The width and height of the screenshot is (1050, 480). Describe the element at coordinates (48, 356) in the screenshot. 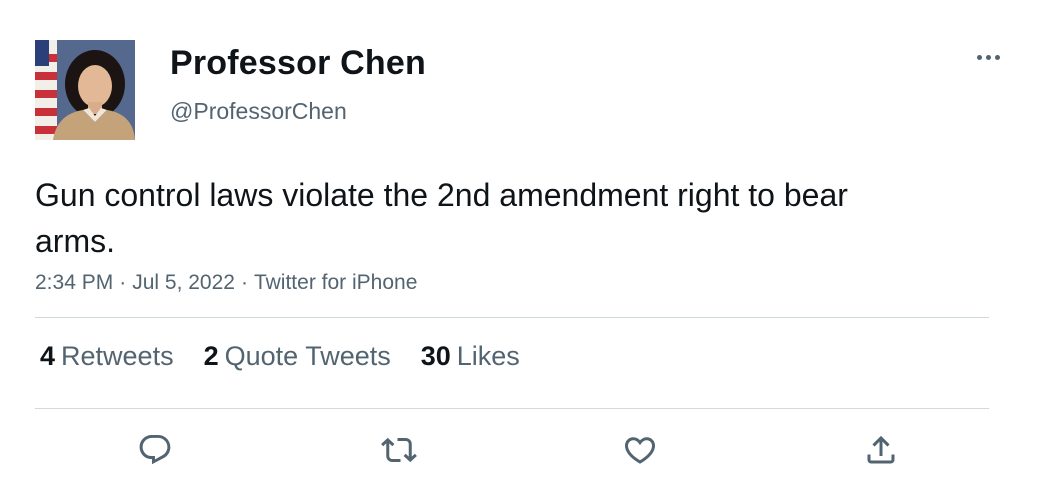

I see `retweets-count: 4` at that location.